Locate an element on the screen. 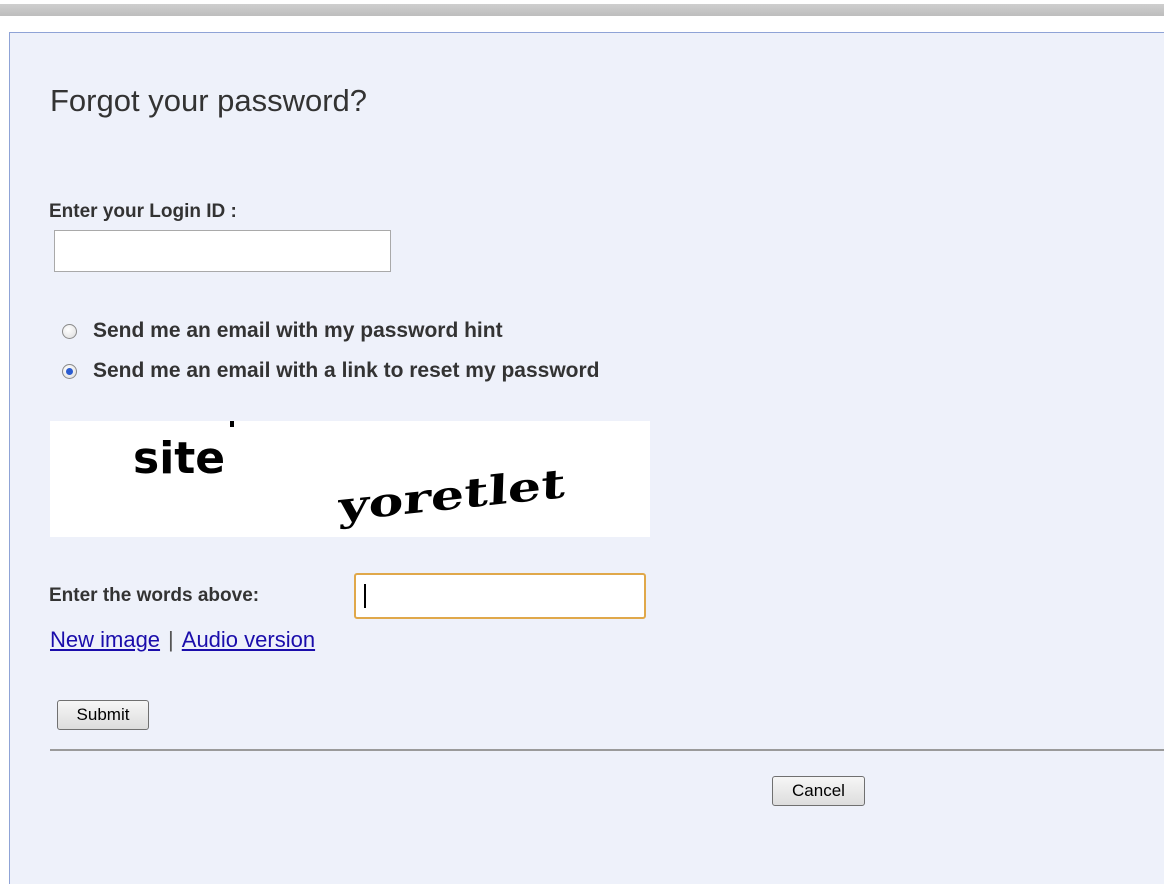 The image size is (1164, 884). captcha-words-label: Enter the words above: is located at coordinates (154, 595).